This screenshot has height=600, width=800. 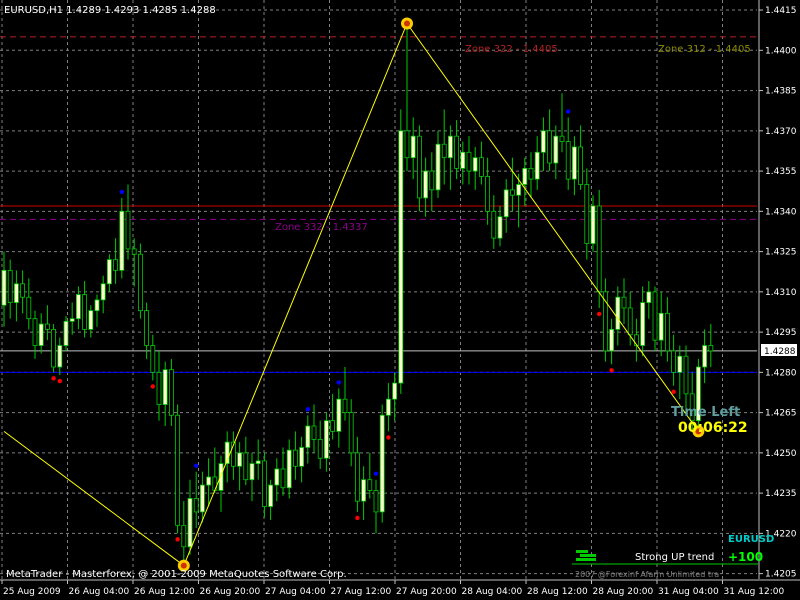 What do you see at coordinates (99, 592) in the screenshot?
I see `time-tick-label: 26 Aug 04:00` at bounding box center [99, 592].